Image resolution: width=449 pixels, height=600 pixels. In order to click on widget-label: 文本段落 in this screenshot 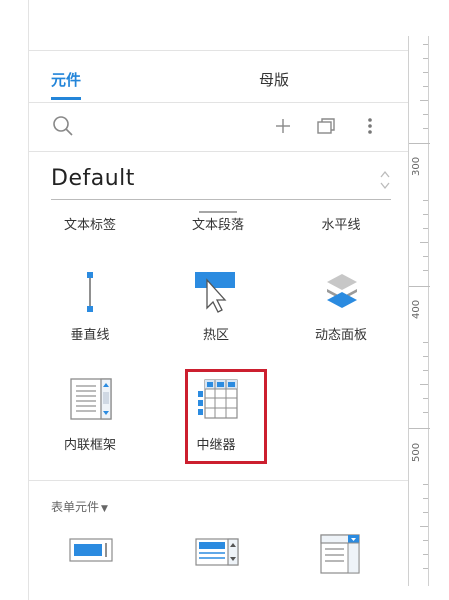, I will do `click(217, 225)`.